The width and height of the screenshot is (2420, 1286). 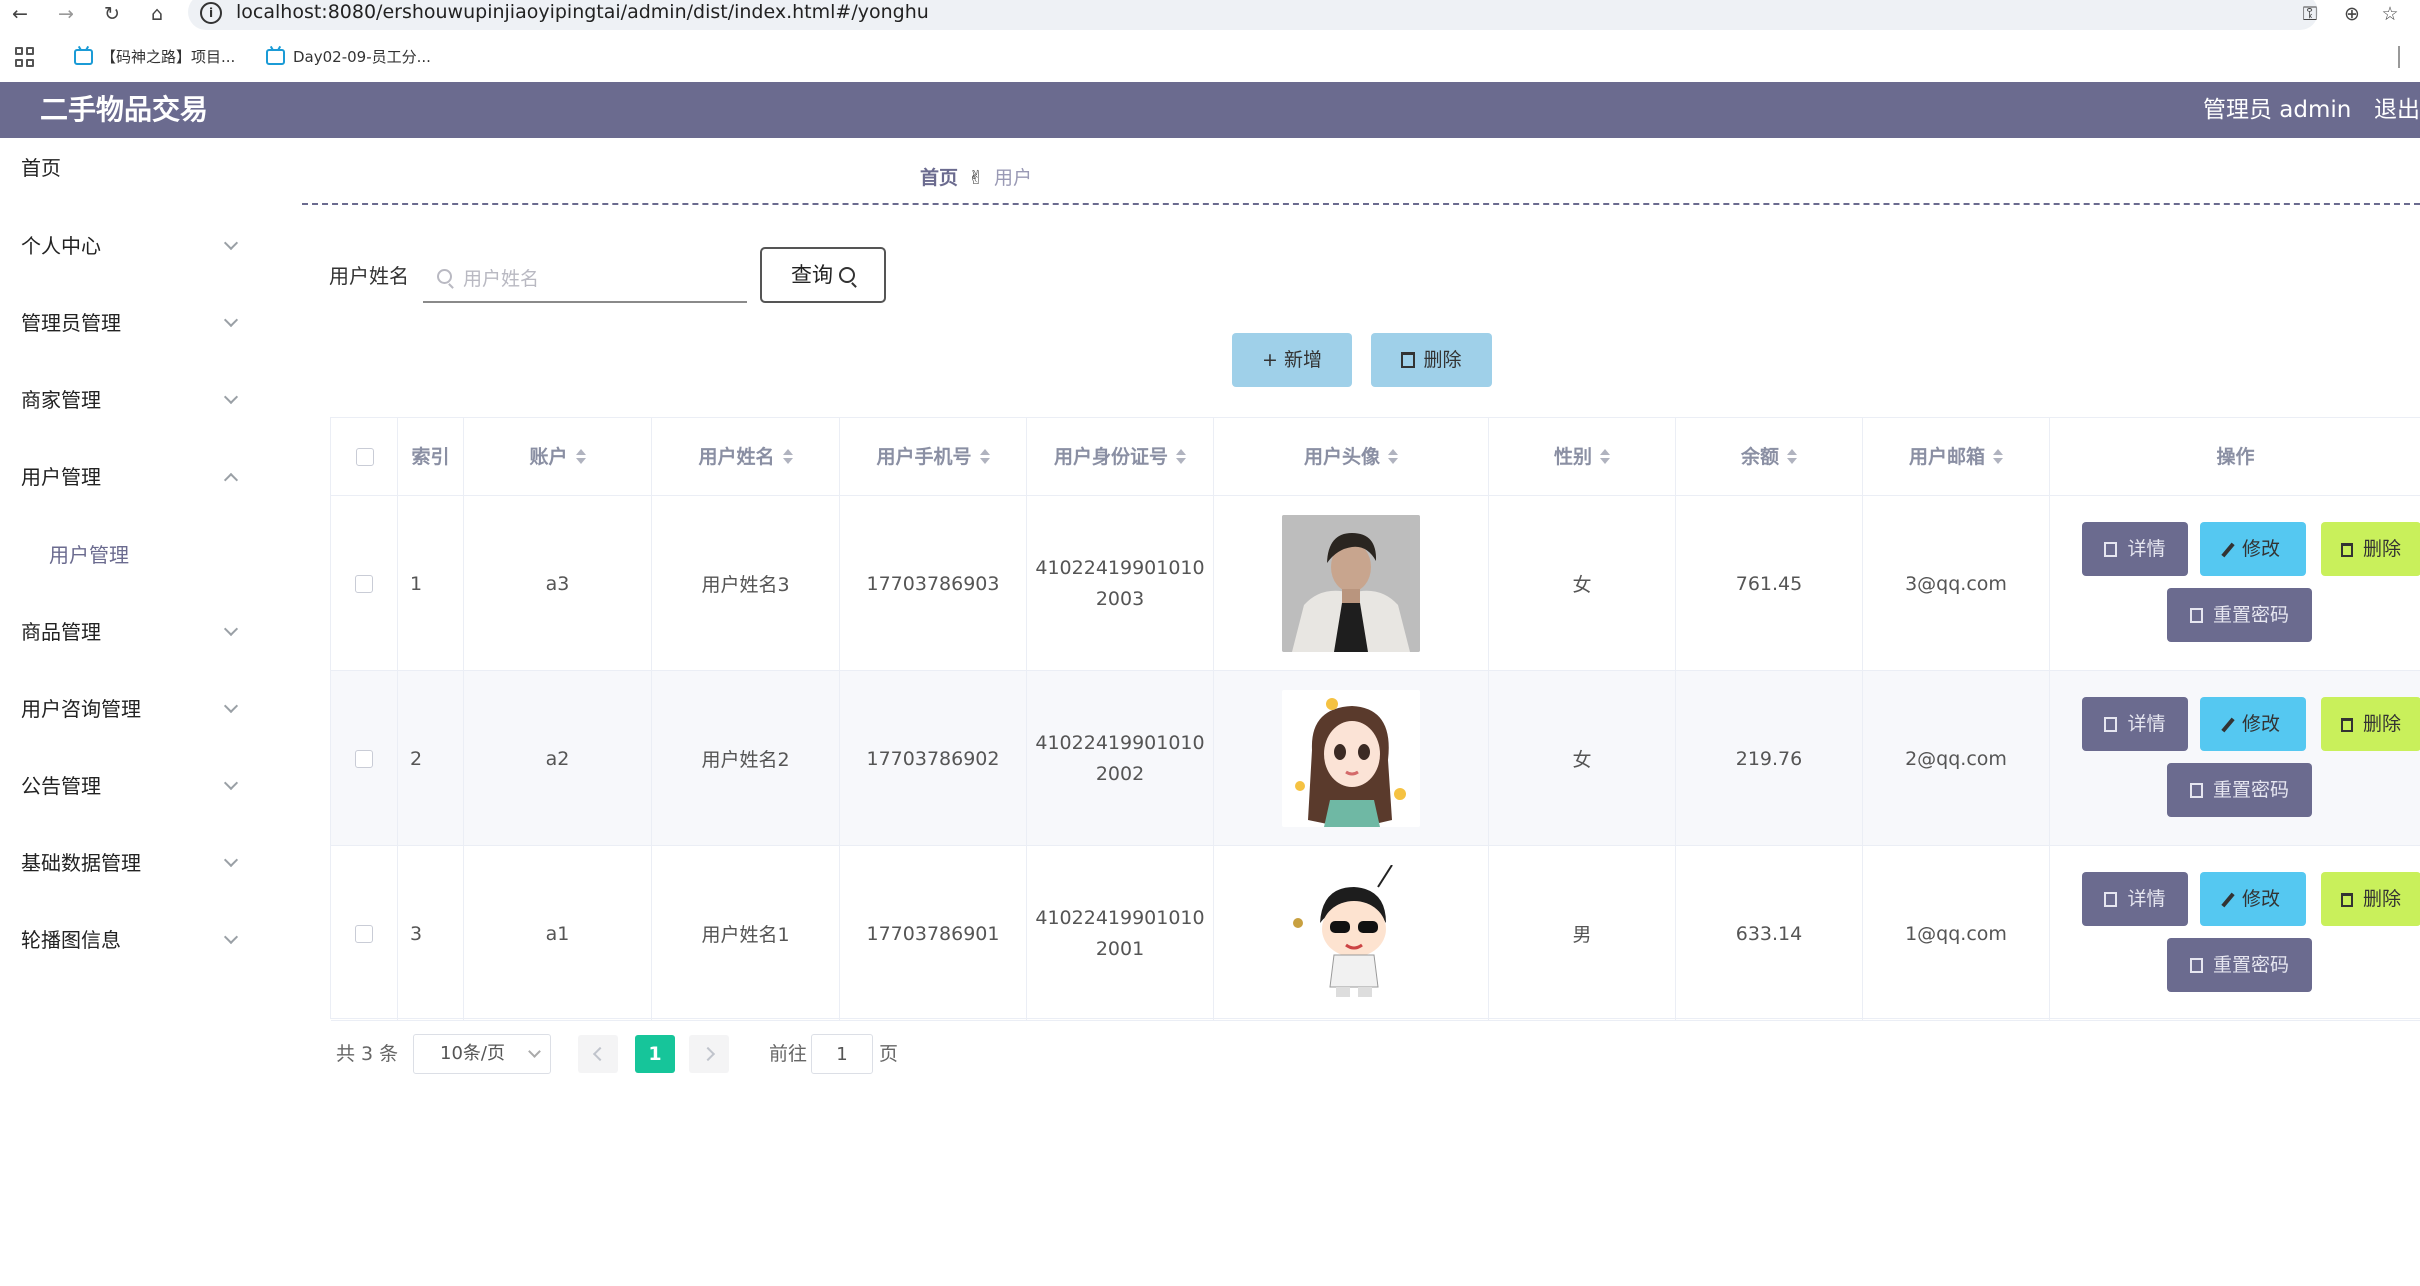 I want to click on reload-icon: ↻, so click(x=112, y=14).